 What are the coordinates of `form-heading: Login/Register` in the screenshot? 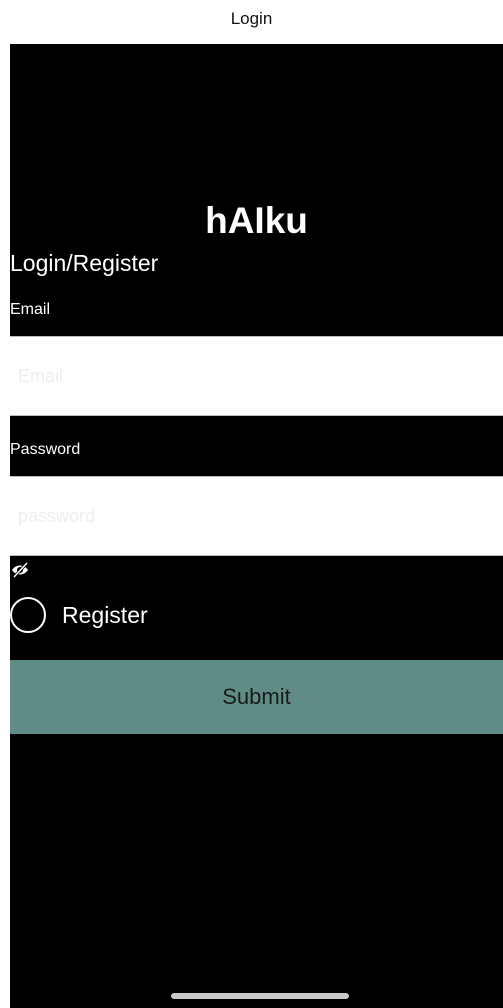 It's located at (84, 263).